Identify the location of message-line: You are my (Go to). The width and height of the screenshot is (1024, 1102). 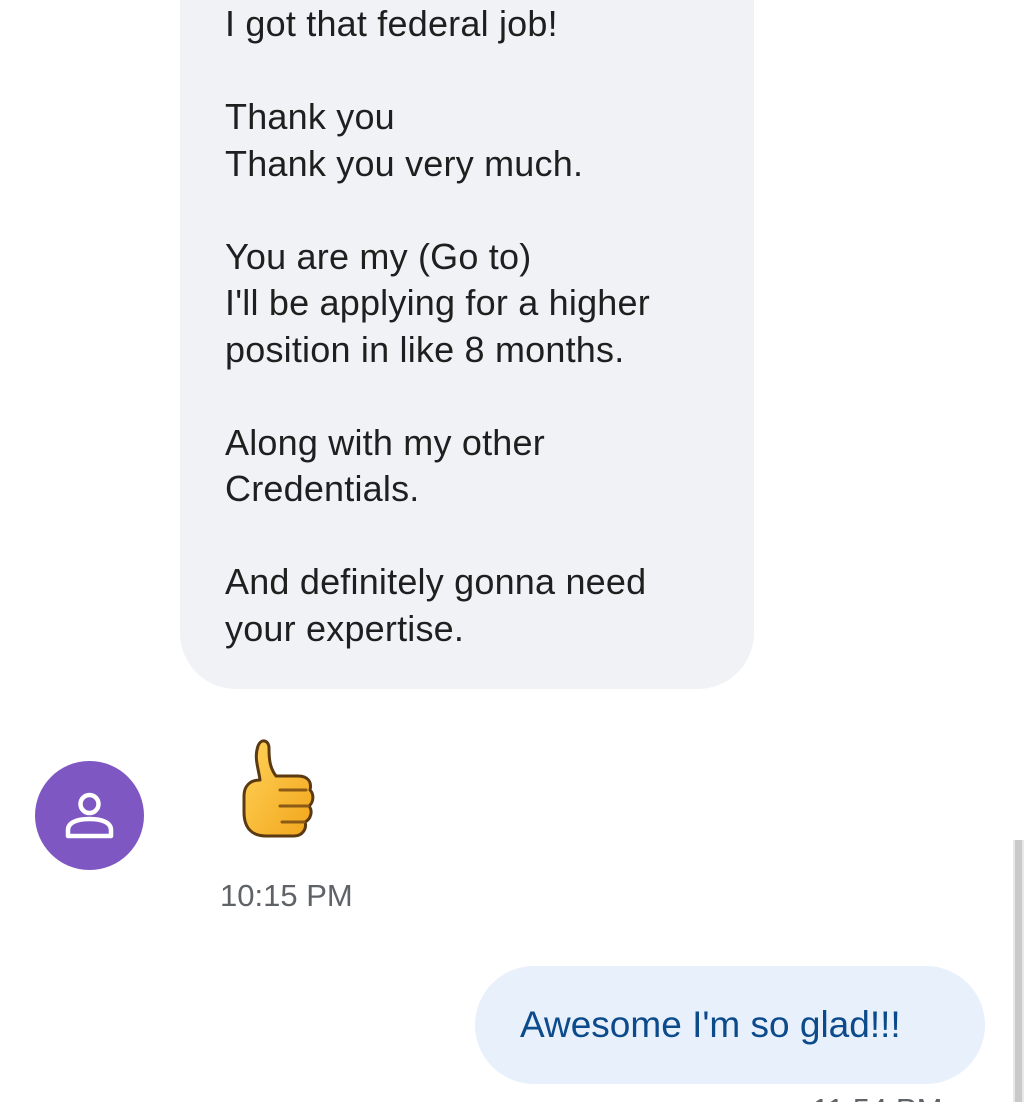
(378, 256).